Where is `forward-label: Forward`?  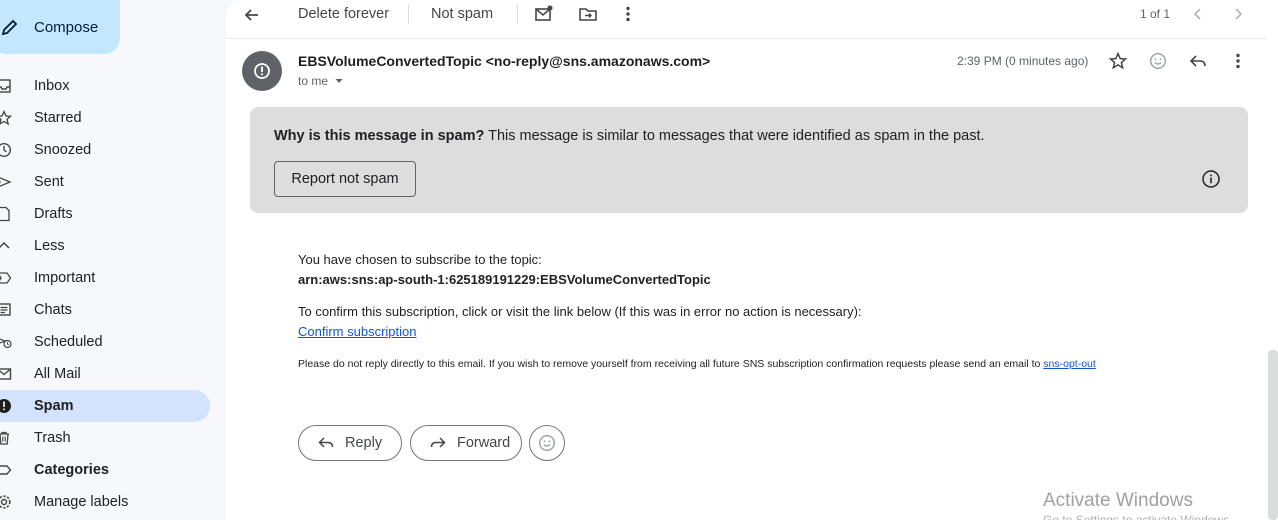
forward-label: Forward is located at coordinates (484, 443).